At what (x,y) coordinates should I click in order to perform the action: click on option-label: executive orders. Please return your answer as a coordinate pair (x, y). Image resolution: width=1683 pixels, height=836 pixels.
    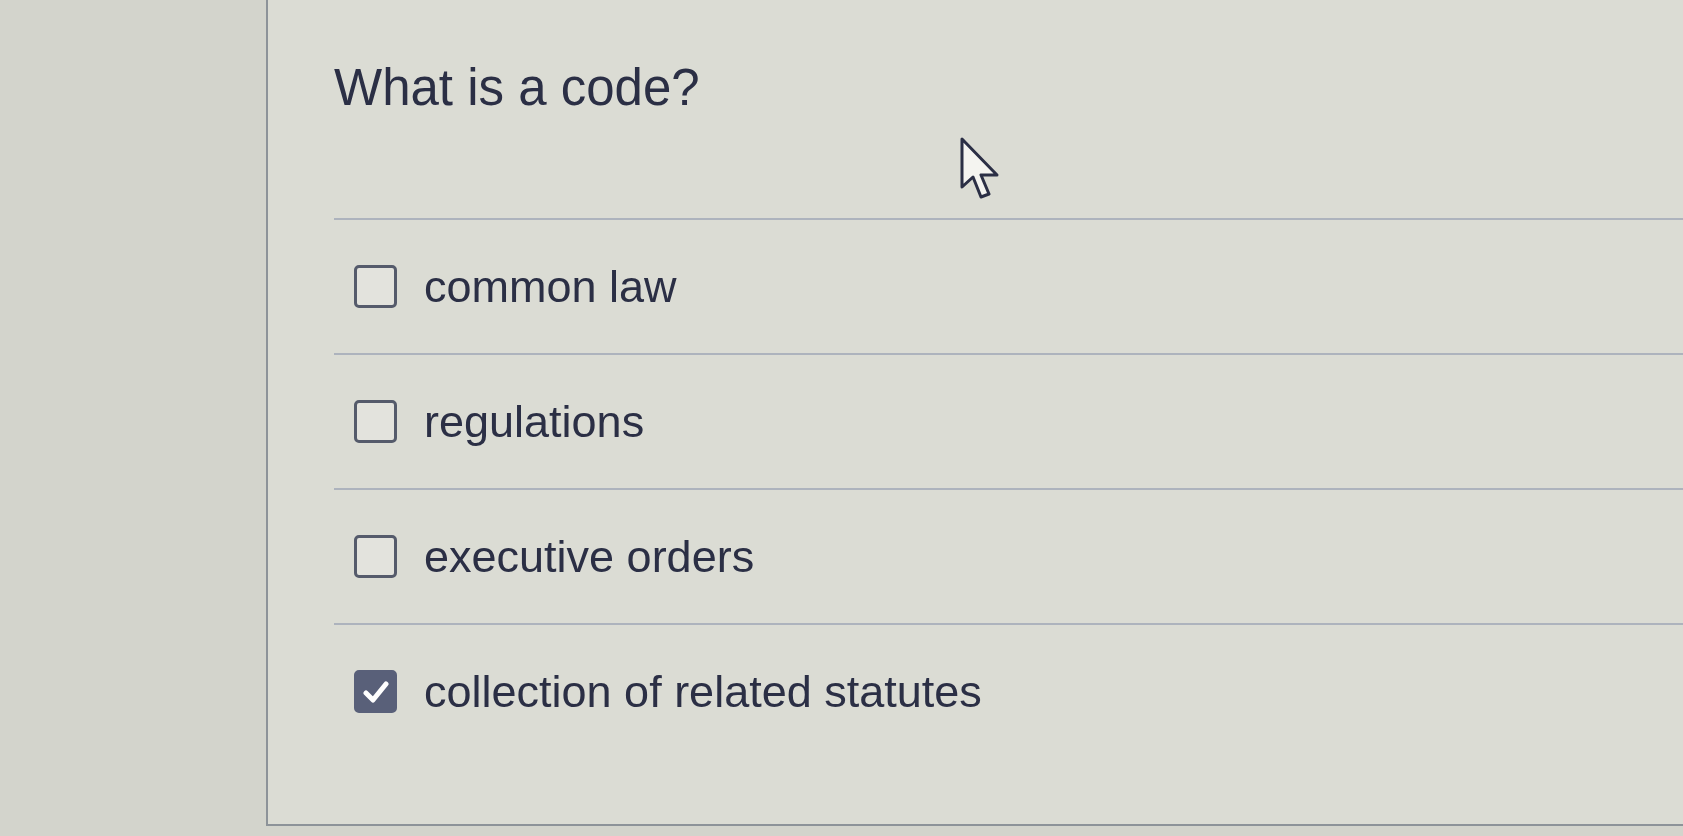
    Looking at the image, I should click on (589, 556).